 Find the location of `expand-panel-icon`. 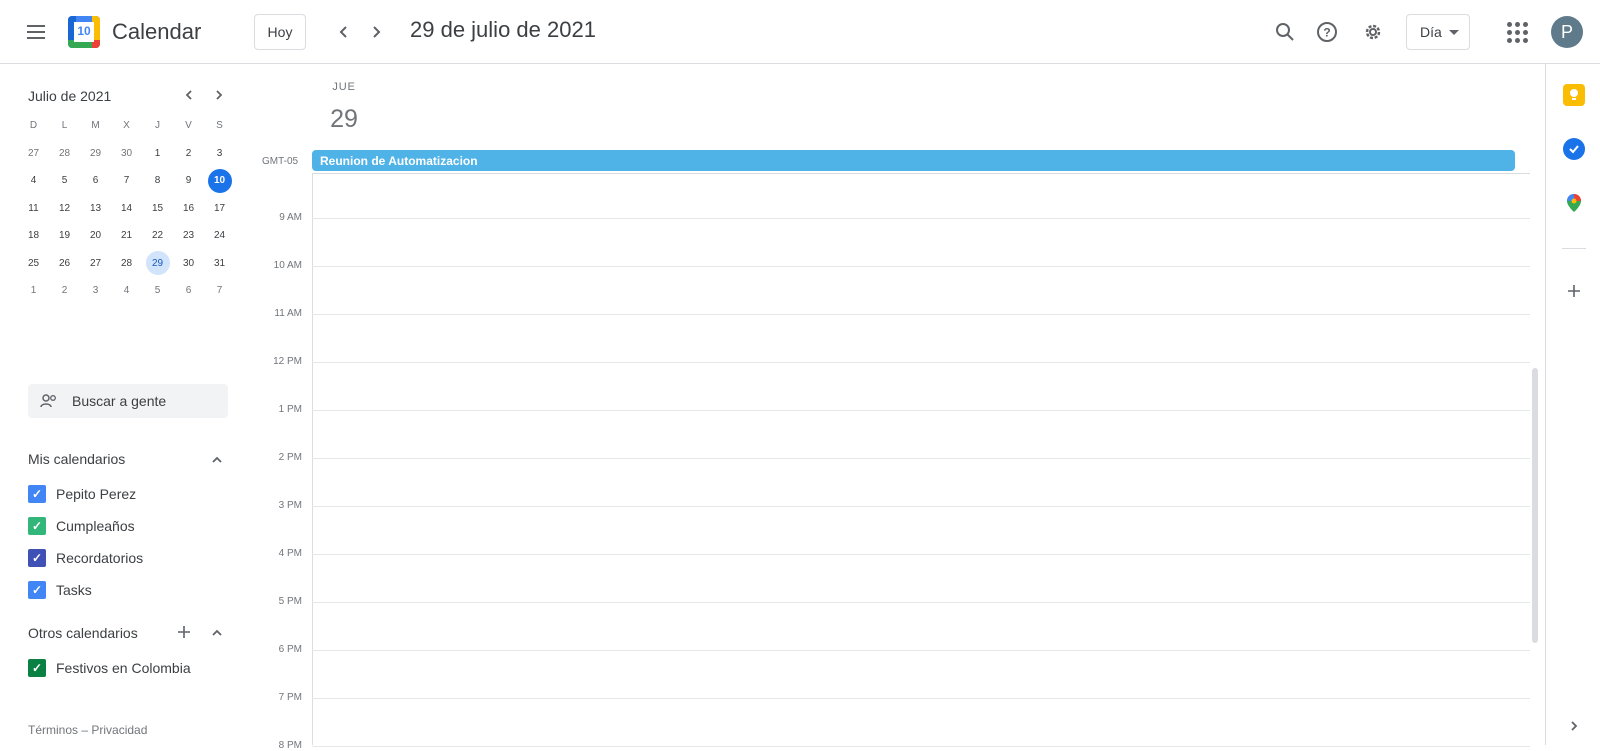

expand-panel-icon is located at coordinates (1574, 726).